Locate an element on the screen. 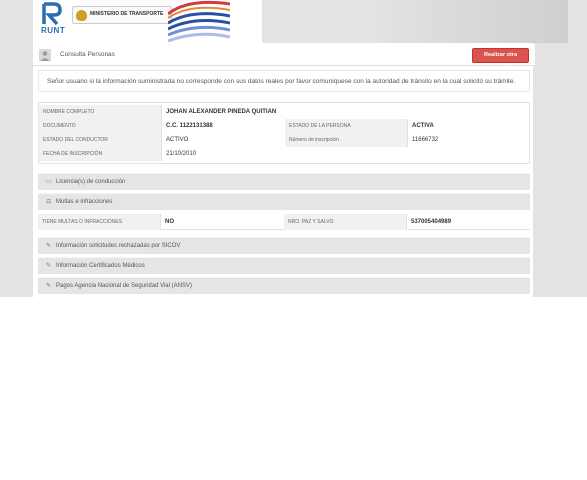 This screenshot has height=480, width=587. user-icon is located at coordinates (45, 55).